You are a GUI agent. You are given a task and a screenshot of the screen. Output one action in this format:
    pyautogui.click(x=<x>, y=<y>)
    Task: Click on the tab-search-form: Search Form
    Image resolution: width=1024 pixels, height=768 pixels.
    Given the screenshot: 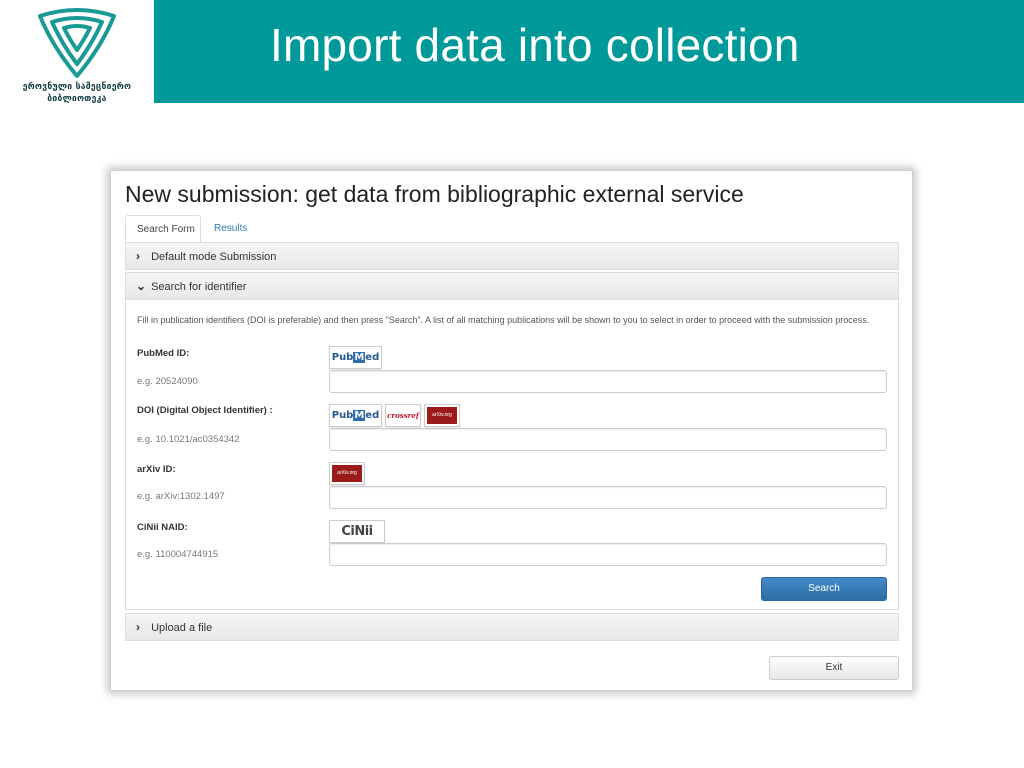 What is the action you would take?
    pyautogui.click(x=163, y=229)
    